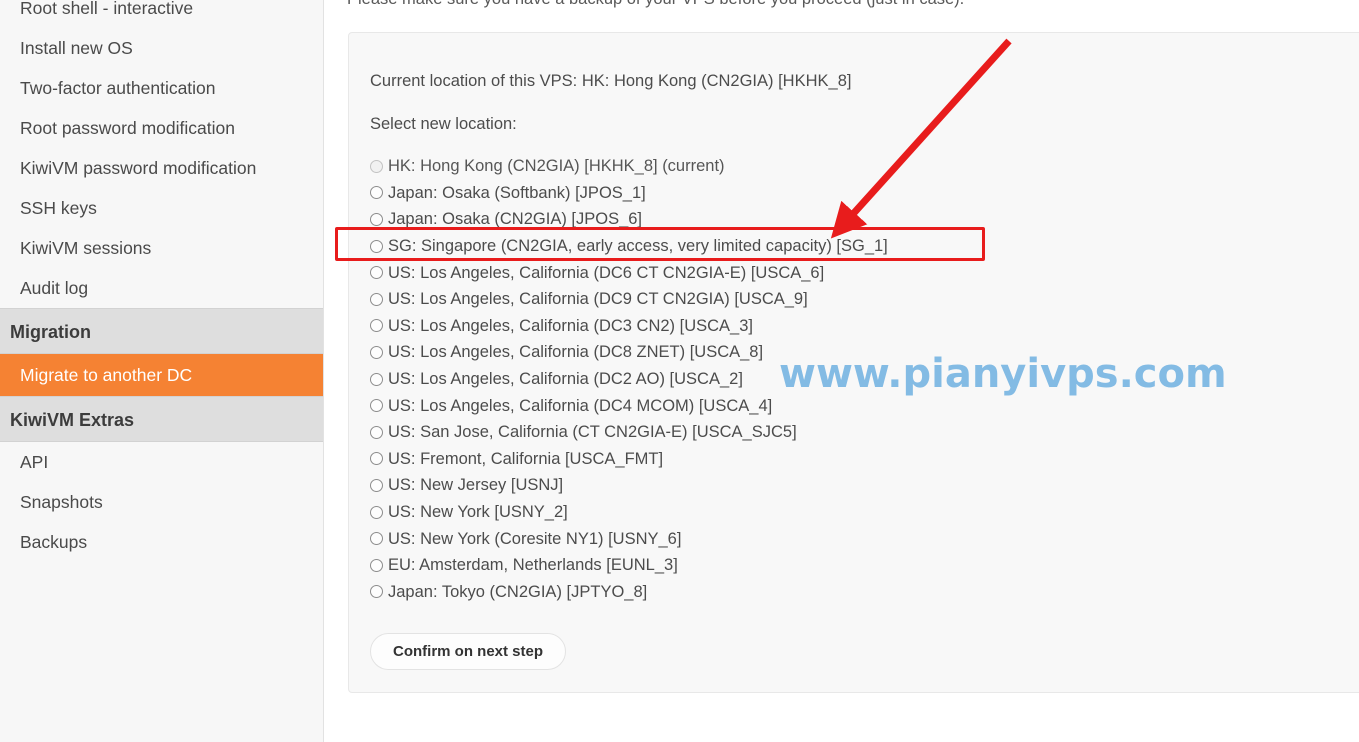 This screenshot has width=1359, height=742. Describe the element at coordinates (161, 502) in the screenshot. I see `sidebar-item-snapshots: Snapshots` at that location.